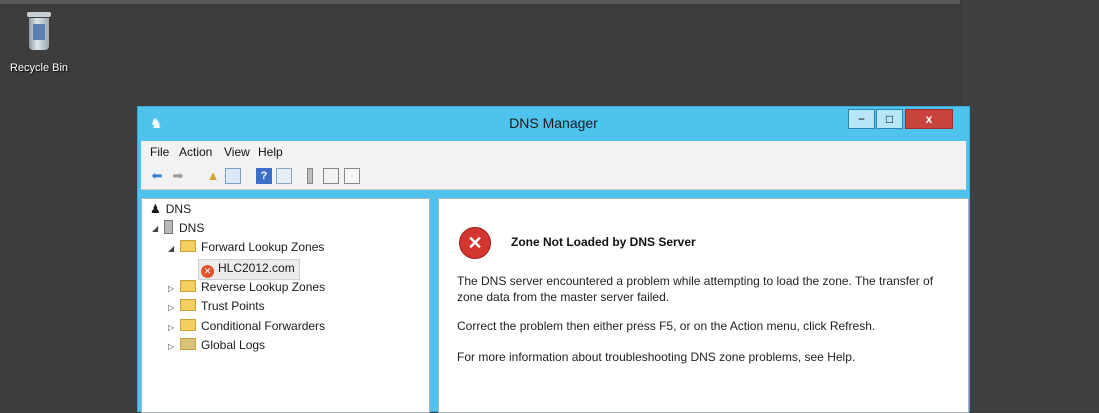  I want to click on error-heading: Zone Not Loaded by DNS Server, so click(603, 242).